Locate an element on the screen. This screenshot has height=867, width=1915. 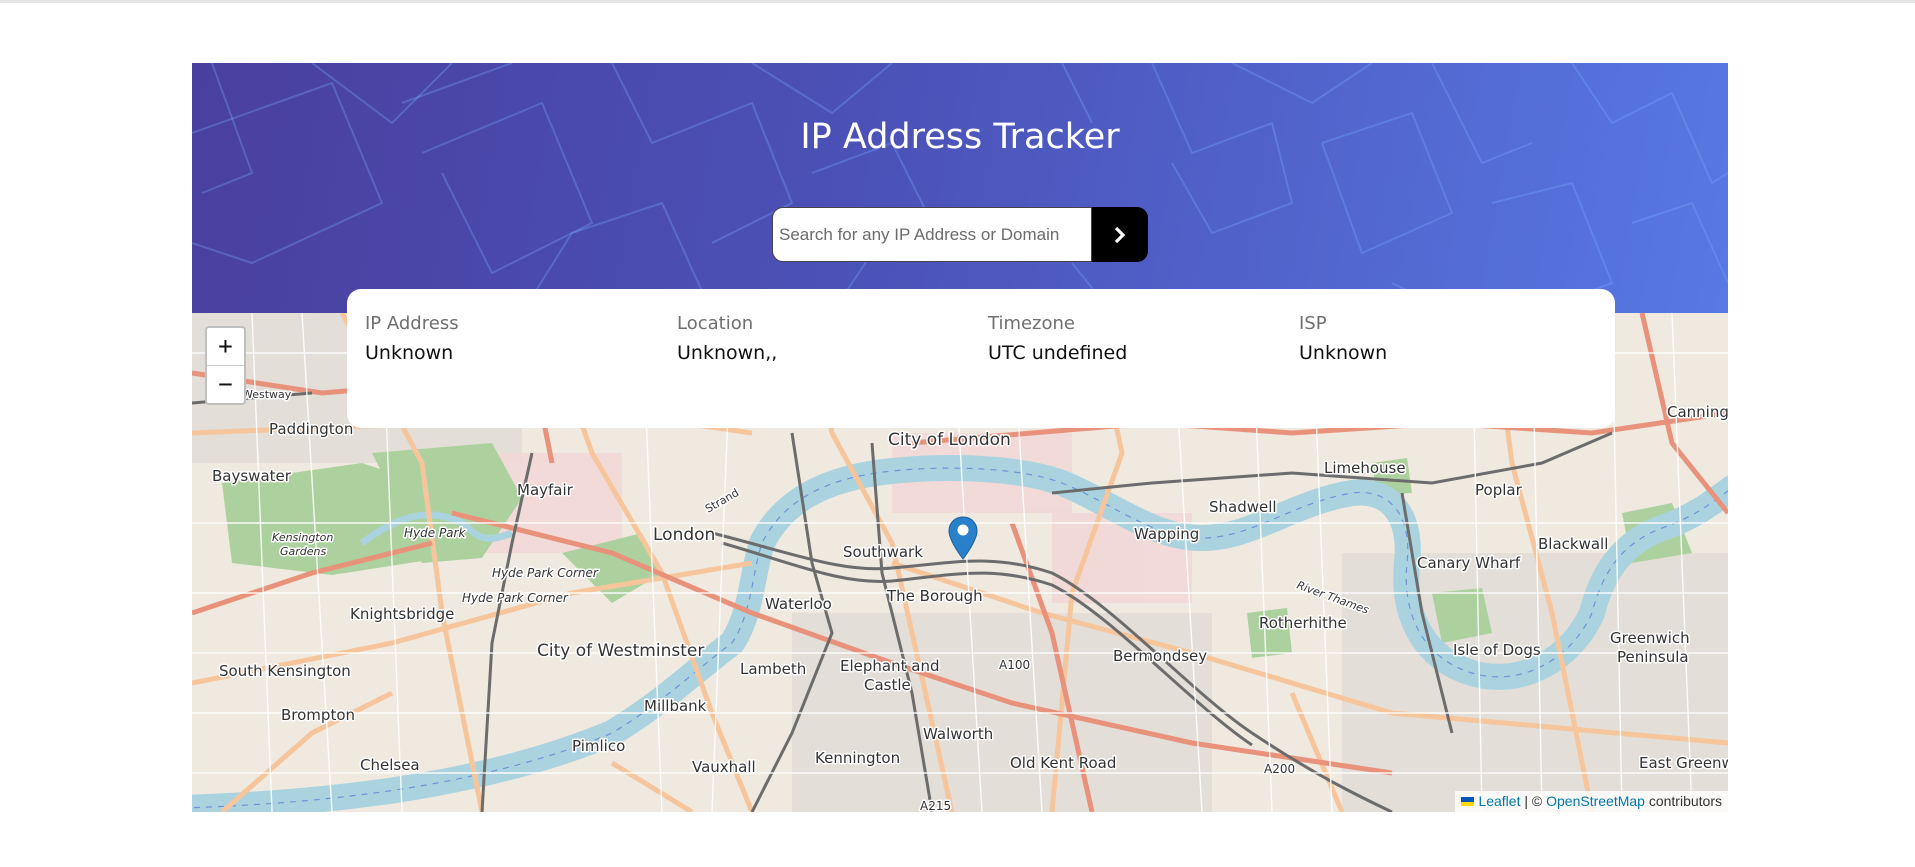
map-marker-icon is located at coordinates (963, 538).